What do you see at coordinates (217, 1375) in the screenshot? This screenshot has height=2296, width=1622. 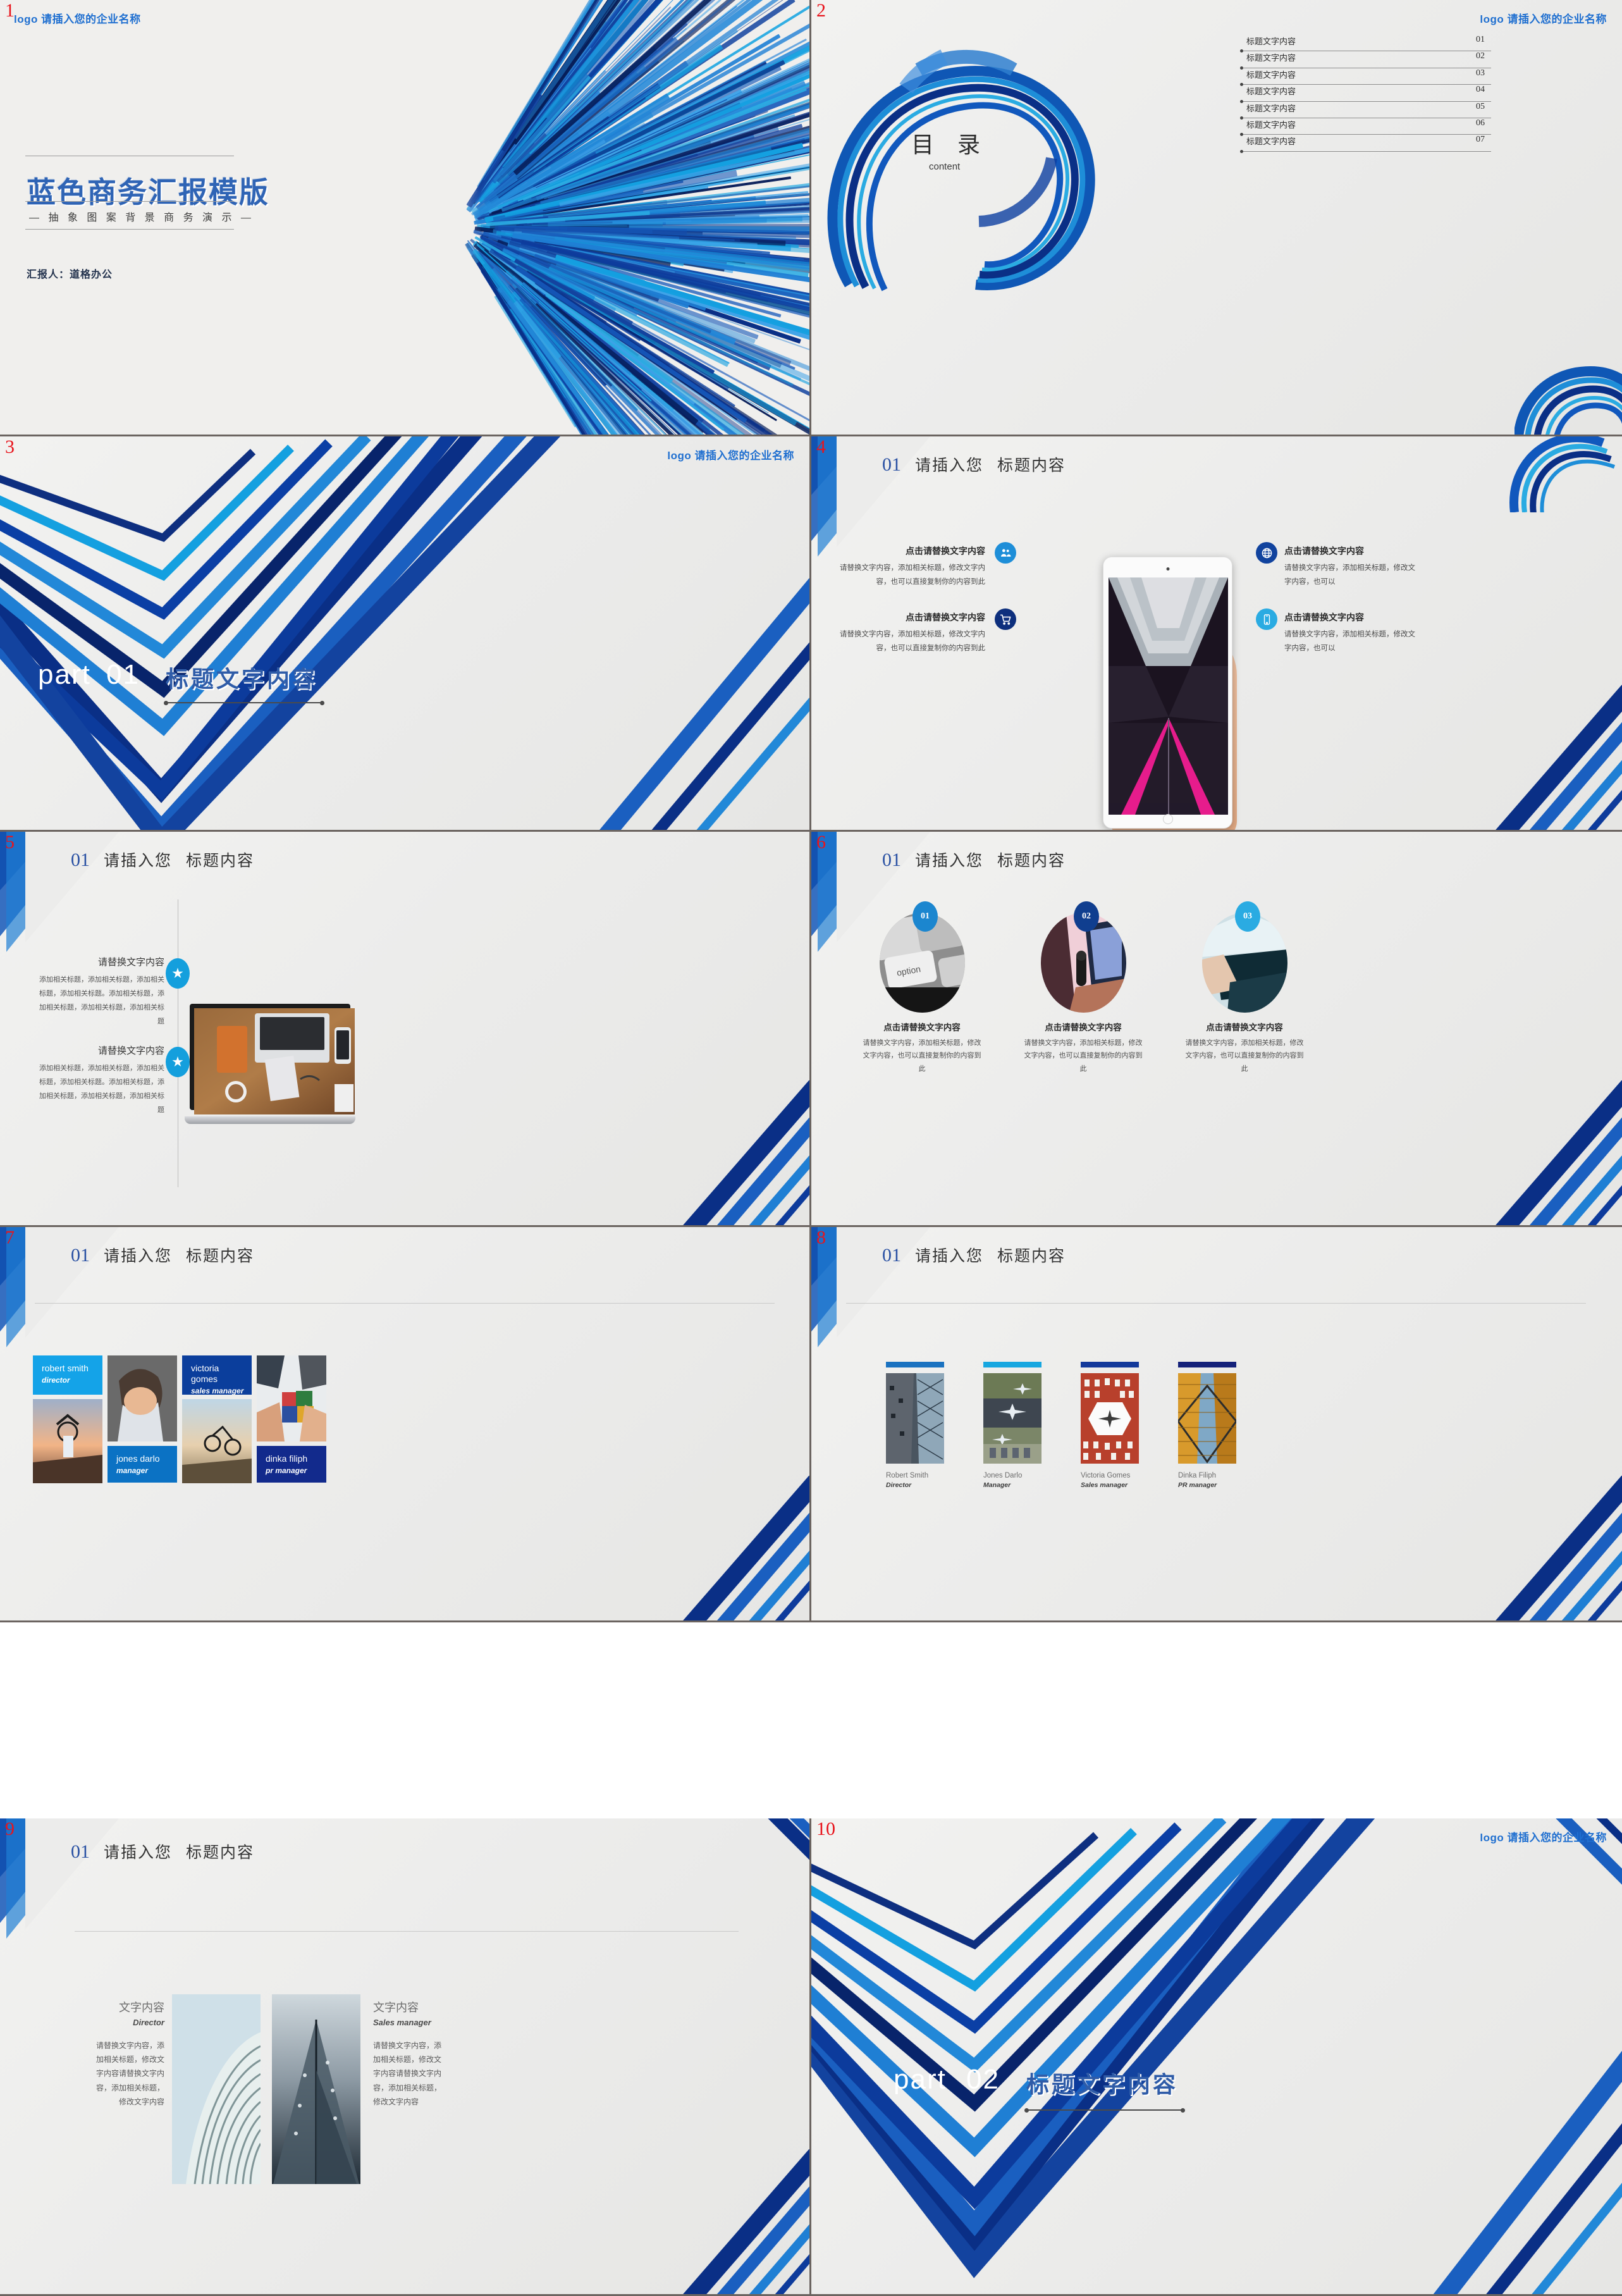 I see `member-label: victoria gomes sales manager` at bounding box center [217, 1375].